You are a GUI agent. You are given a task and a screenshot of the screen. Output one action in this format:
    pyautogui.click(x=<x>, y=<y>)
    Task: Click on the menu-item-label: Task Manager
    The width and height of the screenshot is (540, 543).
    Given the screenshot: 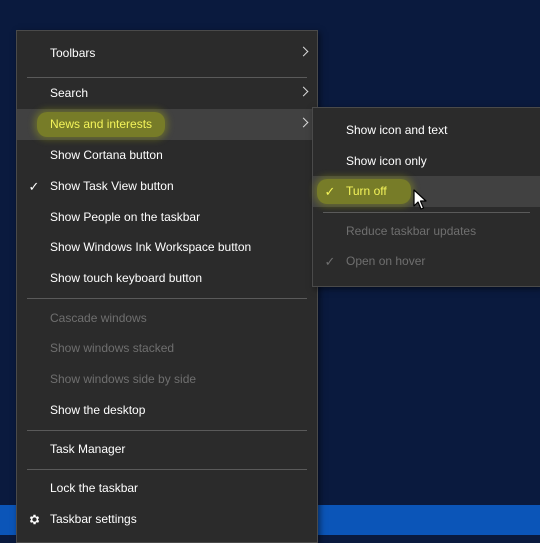 What is the action you would take?
    pyautogui.click(x=88, y=449)
    